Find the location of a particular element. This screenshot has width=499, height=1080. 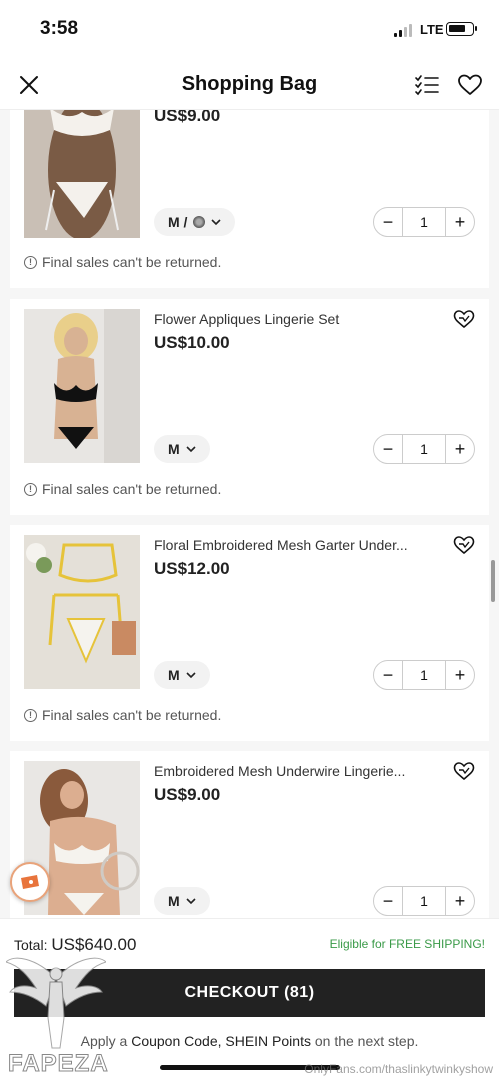

item-price: US$12.00 is located at coordinates (192, 568).